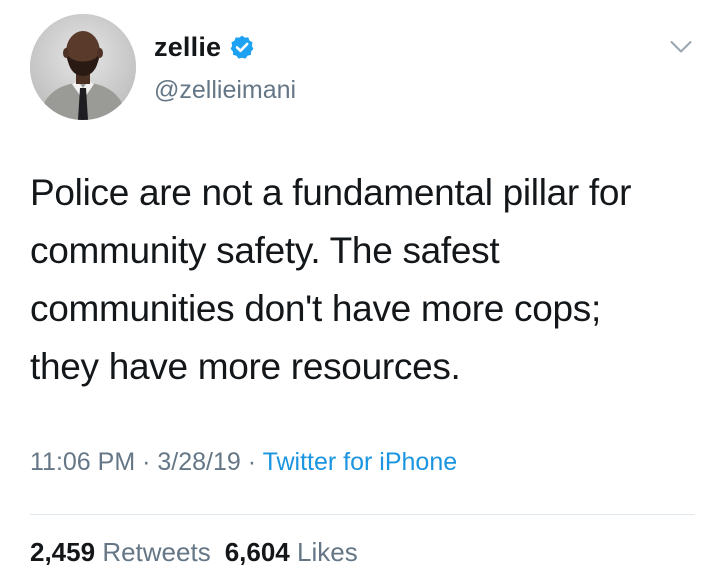  I want to click on retweets-label: Retweets, so click(156, 552).